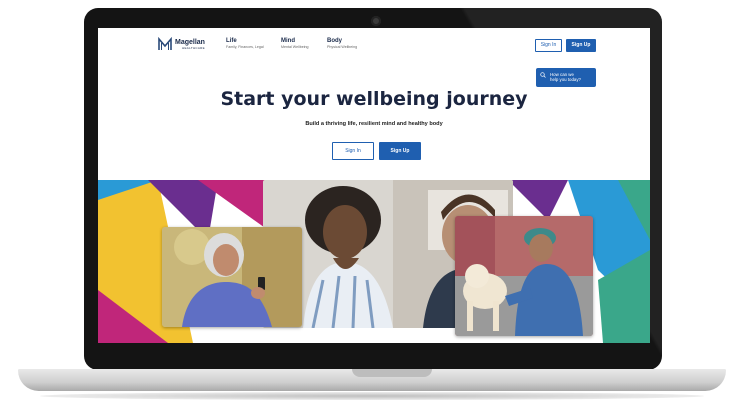  Describe the element at coordinates (193, 47) in the screenshot. I see `brand-sub: HEALTHCARE` at that location.